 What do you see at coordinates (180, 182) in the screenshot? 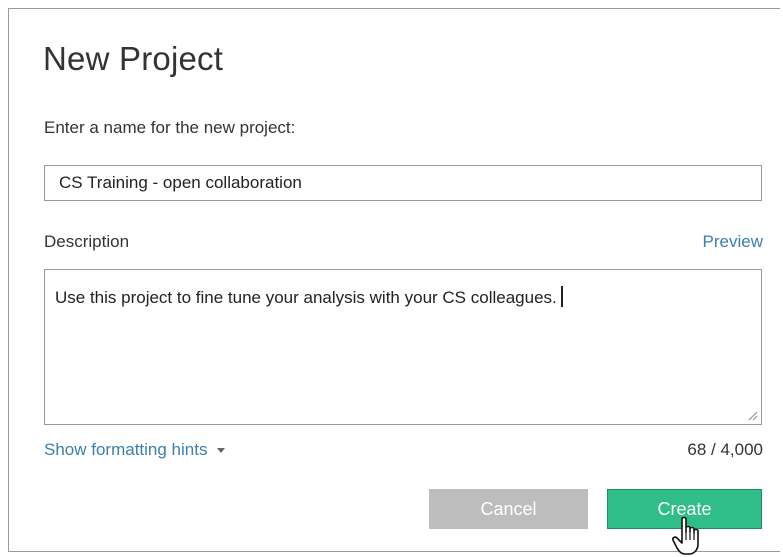
I see `project-name-value: CS Training - open collaboration` at bounding box center [180, 182].